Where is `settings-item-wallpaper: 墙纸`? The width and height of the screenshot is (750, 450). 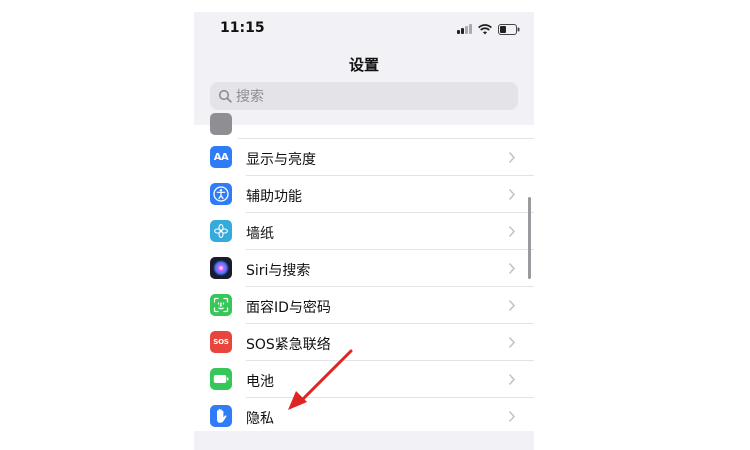
settings-item-wallpaper: 墙纸 is located at coordinates (364, 231).